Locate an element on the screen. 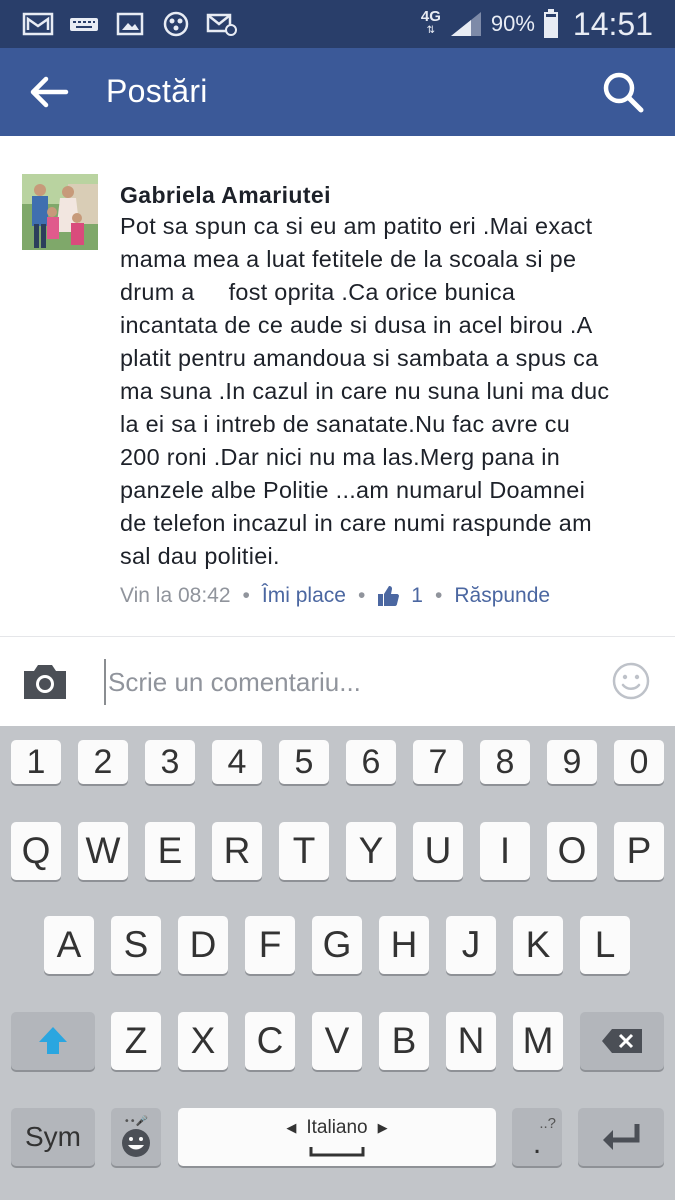  smiley-icon is located at coordinates (631, 681).